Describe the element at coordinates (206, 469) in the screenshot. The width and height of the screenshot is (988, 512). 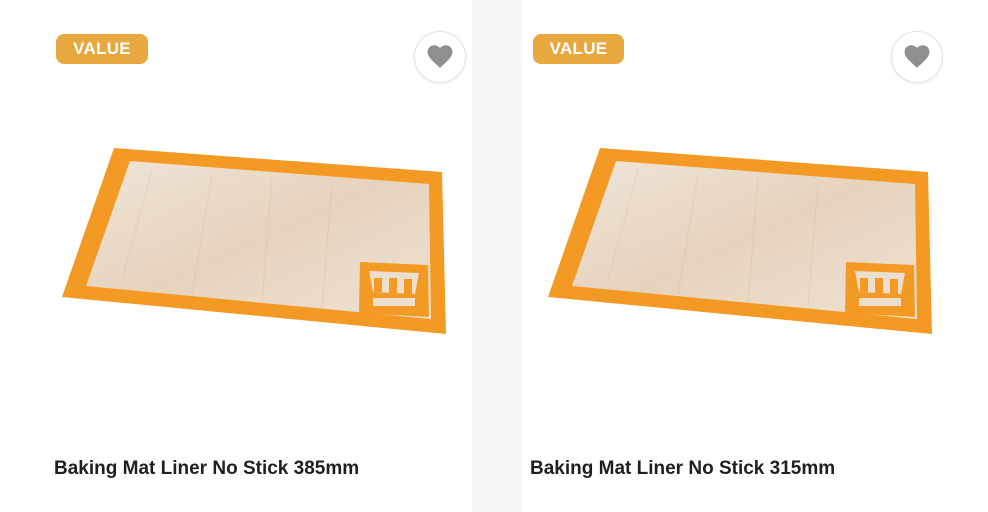
I see `product-title: Baking Mat Liner No Stick 385mm` at that location.